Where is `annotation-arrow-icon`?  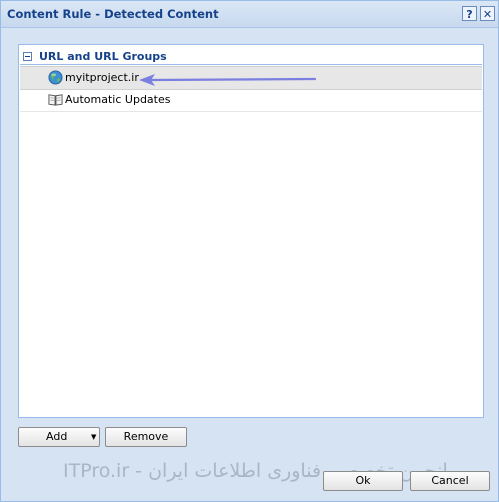 annotation-arrow-icon is located at coordinates (228, 80).